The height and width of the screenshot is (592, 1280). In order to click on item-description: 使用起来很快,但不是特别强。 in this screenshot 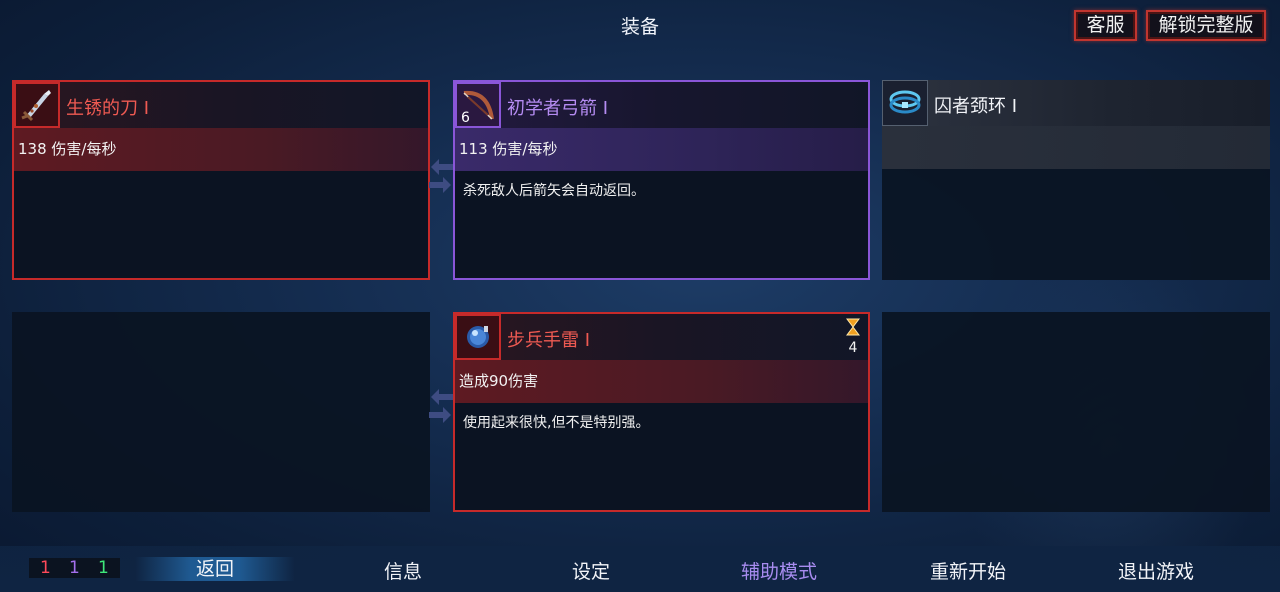, I will do `click(556, 423)`.